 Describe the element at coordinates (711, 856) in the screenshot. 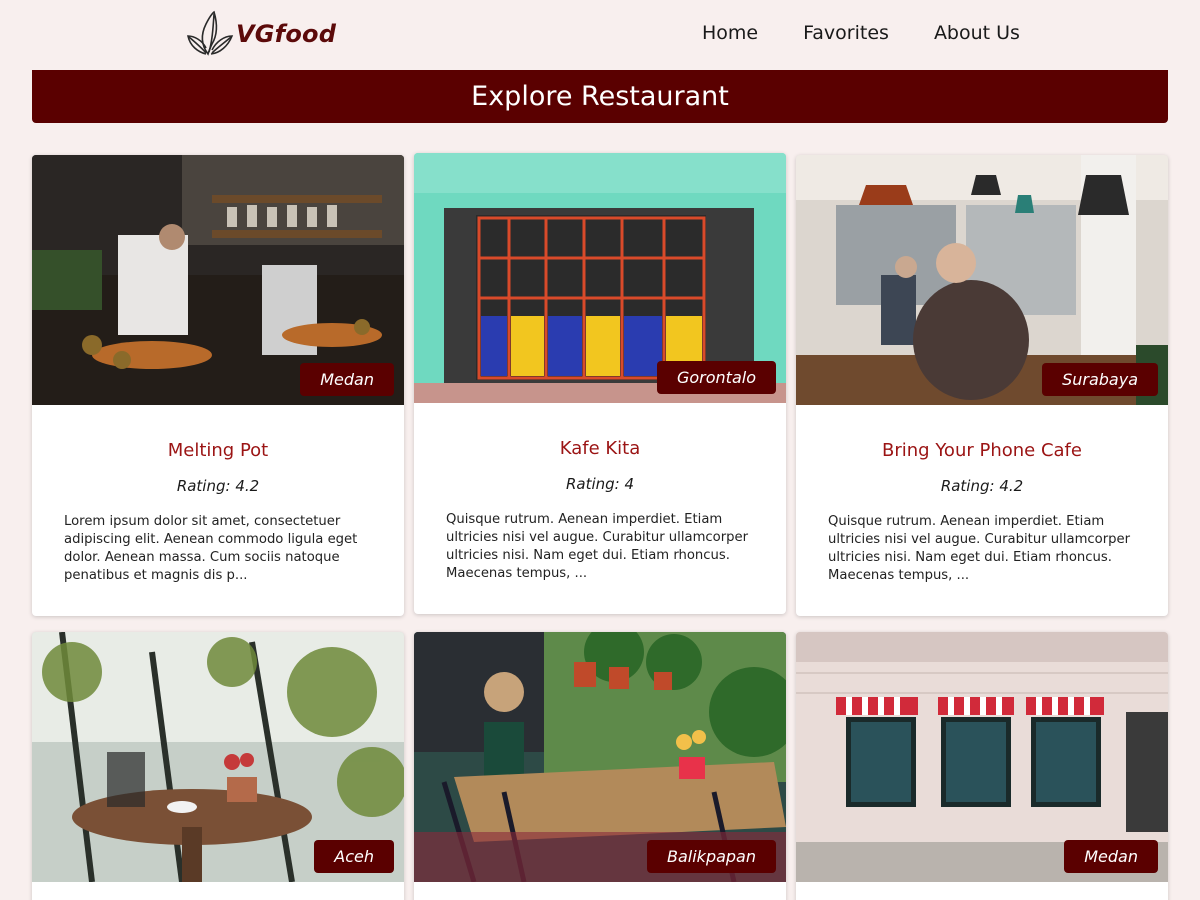

I see `city-badge: Balikpapan` at that location.